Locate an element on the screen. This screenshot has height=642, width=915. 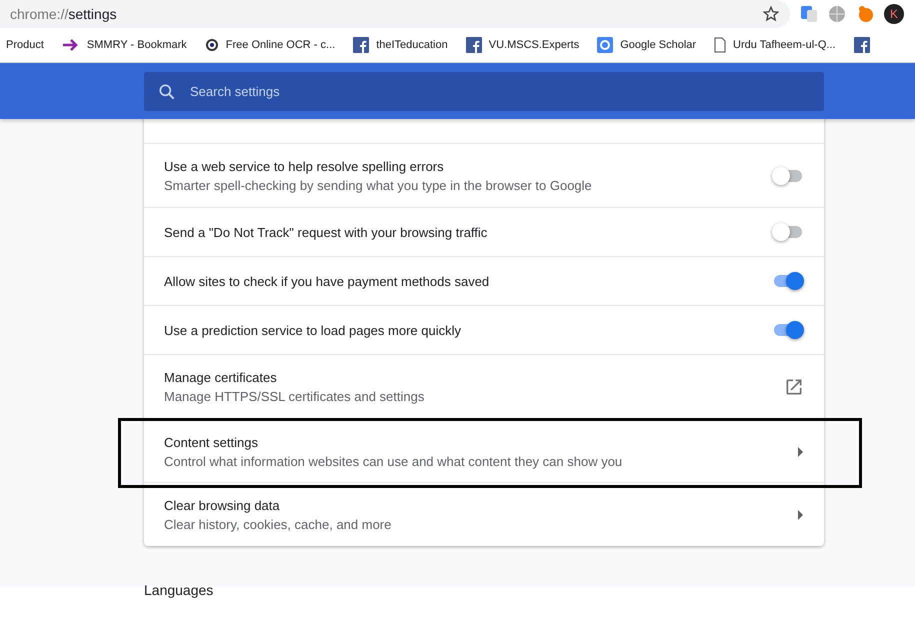
setting-row: Allow sites to check if you have payment methods saved is located at coordinates (484, 280).